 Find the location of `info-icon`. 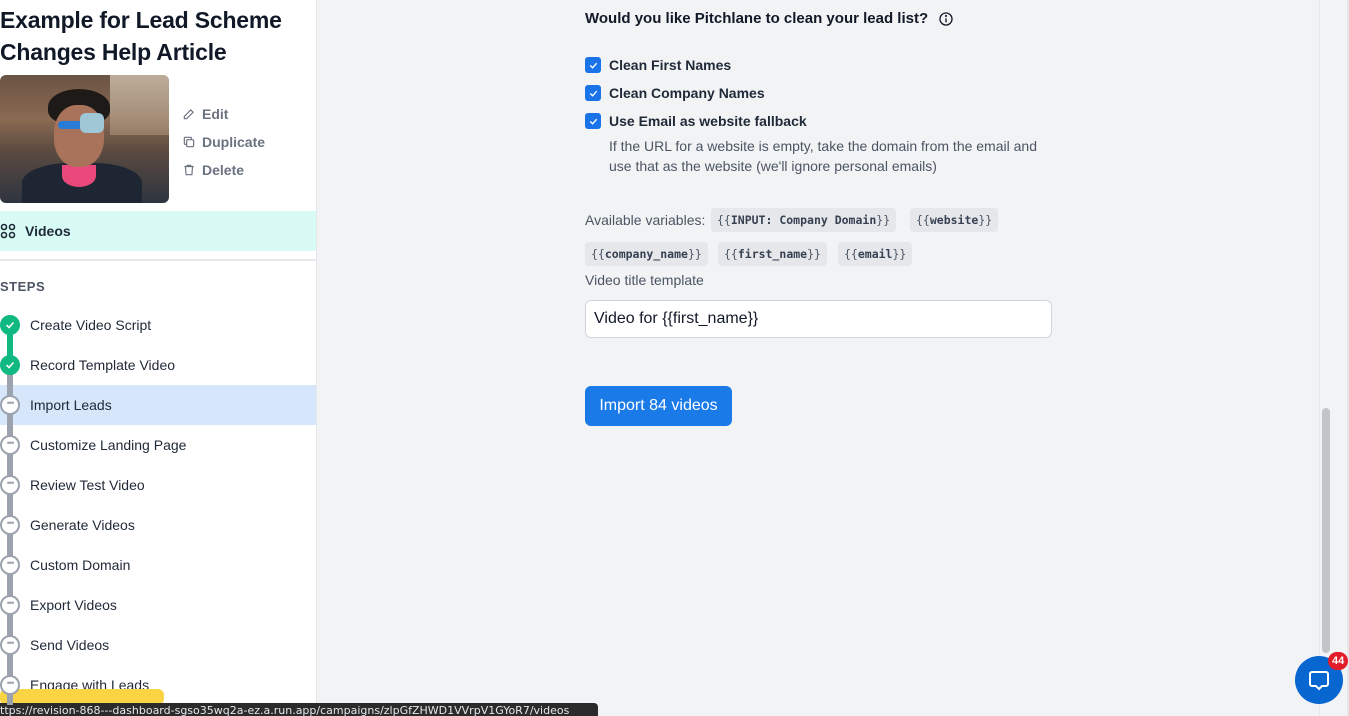

info-icon is located at coordinates (946, 19).